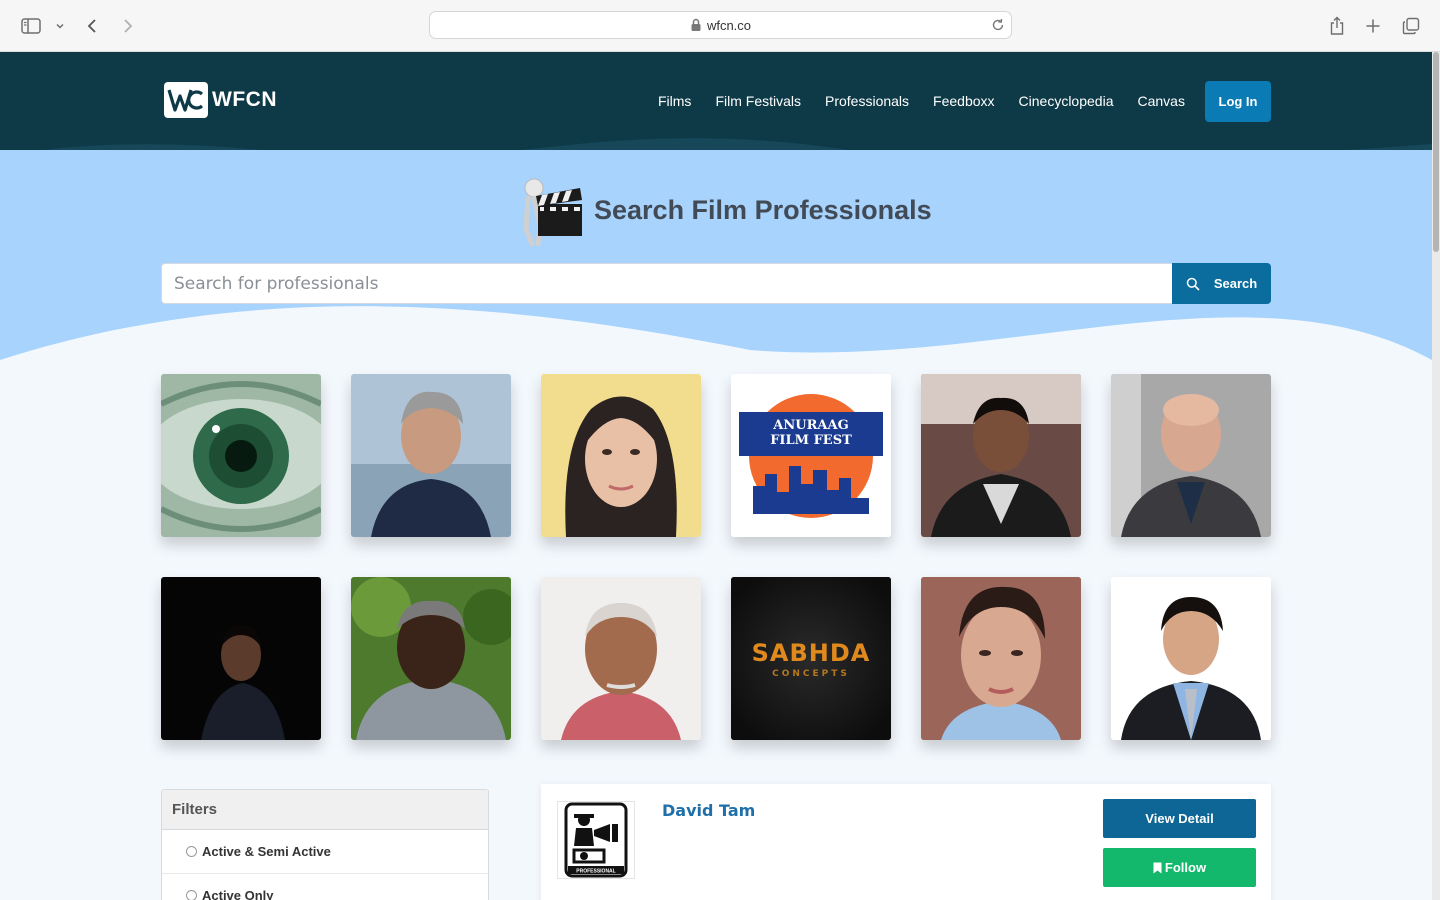  I want to click on address-bar: wfcn.co, so click(720, 25).